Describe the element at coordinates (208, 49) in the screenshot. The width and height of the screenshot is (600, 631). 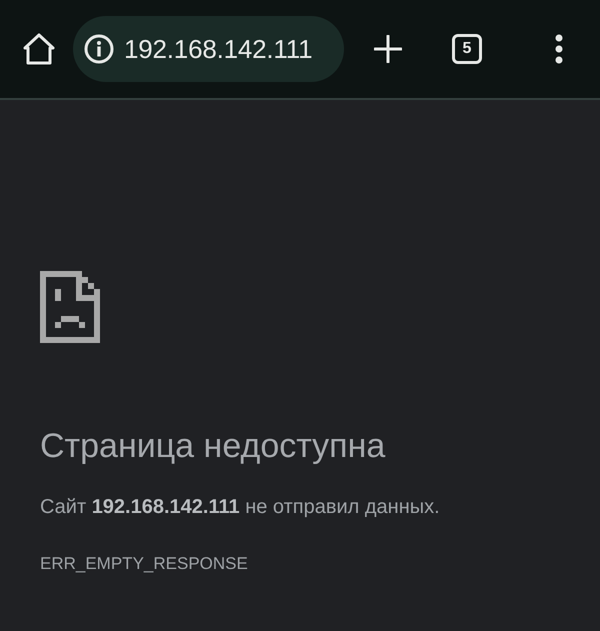
I see `address-bar: 192.168.142.111` at that location.